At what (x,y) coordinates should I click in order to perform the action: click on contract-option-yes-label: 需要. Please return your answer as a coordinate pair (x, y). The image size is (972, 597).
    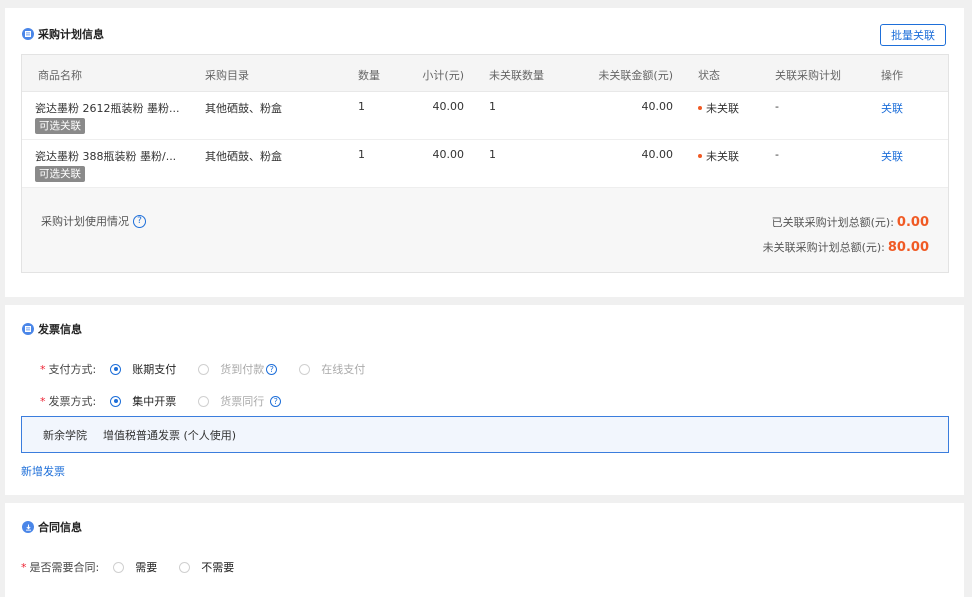
    Looking at the image, I should click on (146, 567).